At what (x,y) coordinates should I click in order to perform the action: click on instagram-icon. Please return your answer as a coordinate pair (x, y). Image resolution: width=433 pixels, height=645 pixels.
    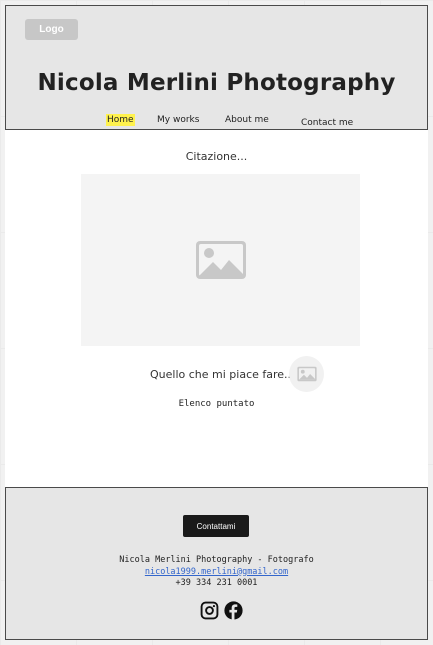
    Looking at the image, I should click on (209, 610).